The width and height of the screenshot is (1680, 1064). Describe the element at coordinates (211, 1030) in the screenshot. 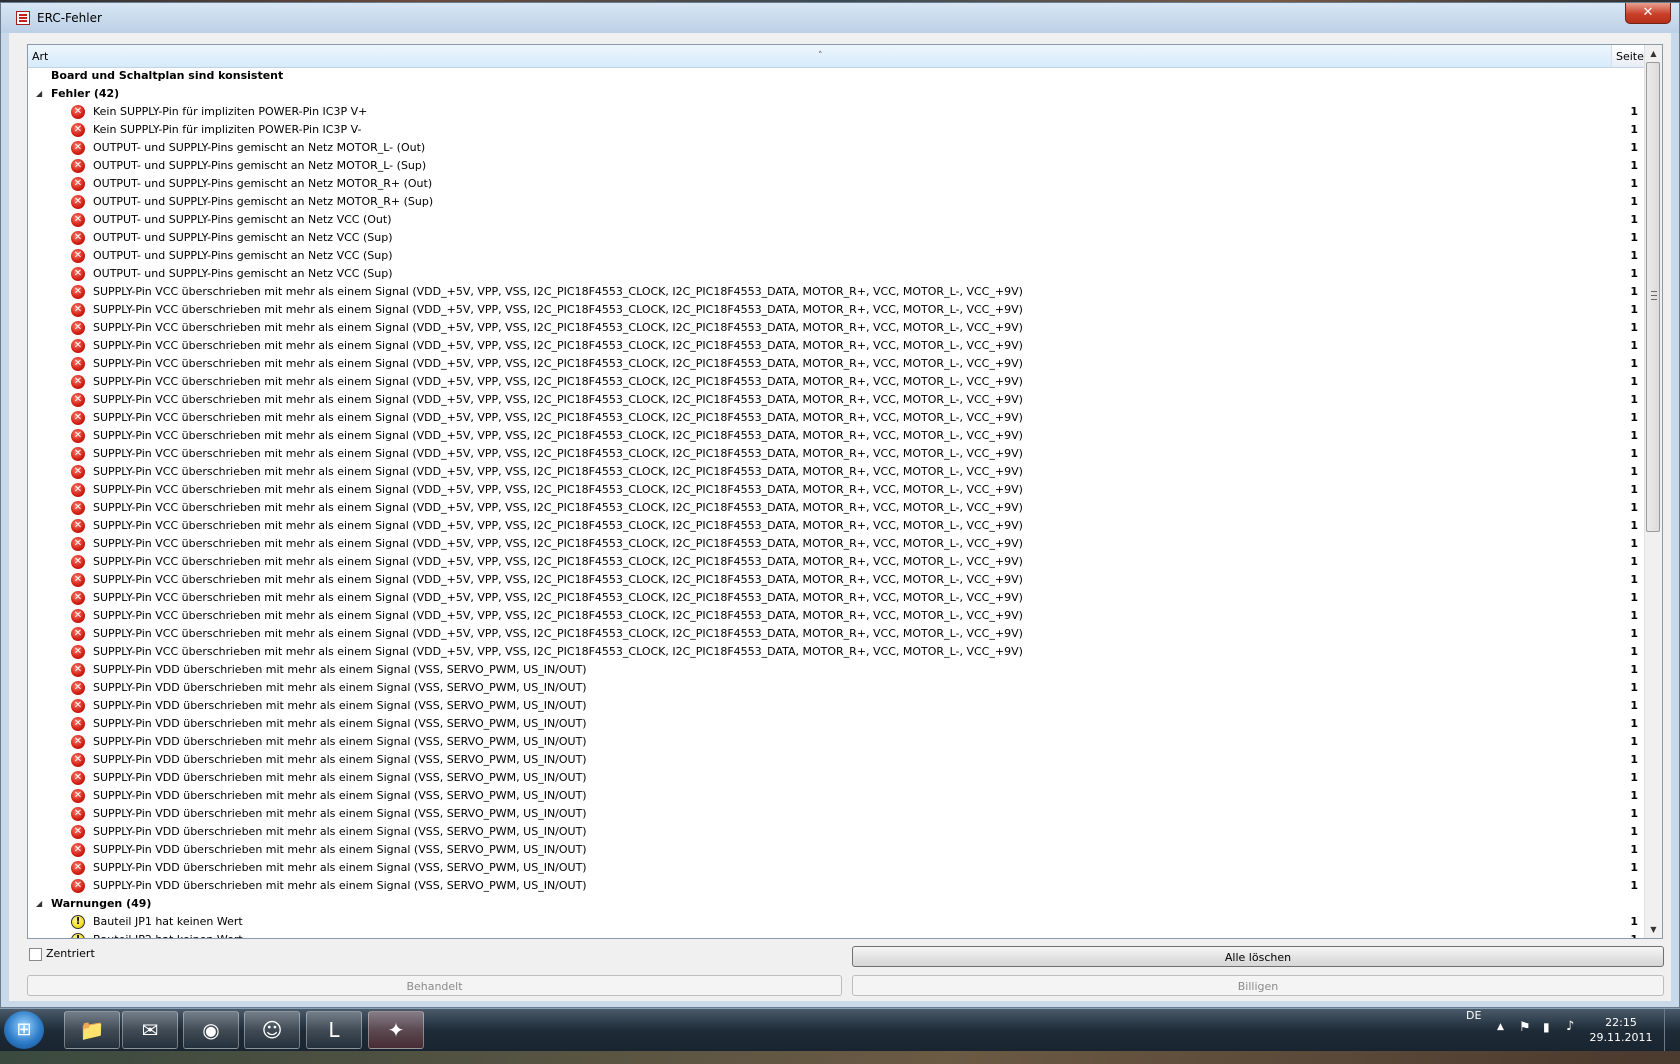

I see `taskbar-item-firefox: ◉` at that location.